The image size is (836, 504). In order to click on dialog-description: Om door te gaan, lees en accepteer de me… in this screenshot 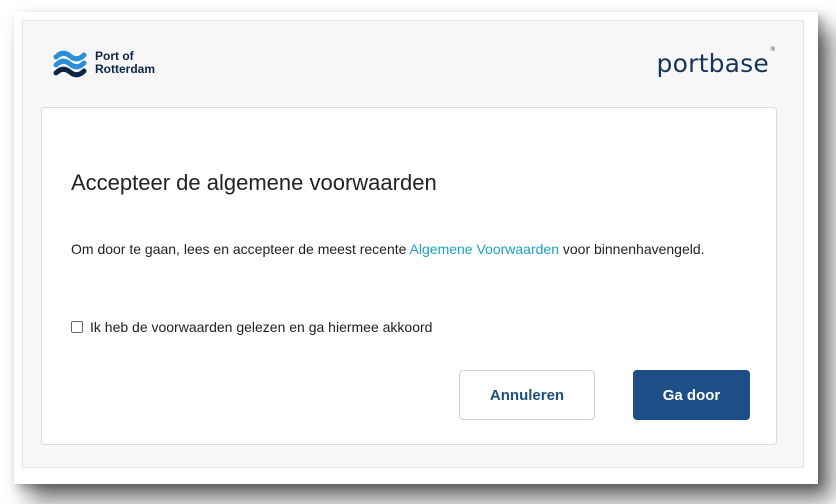, I will do `click(411, 249)`.